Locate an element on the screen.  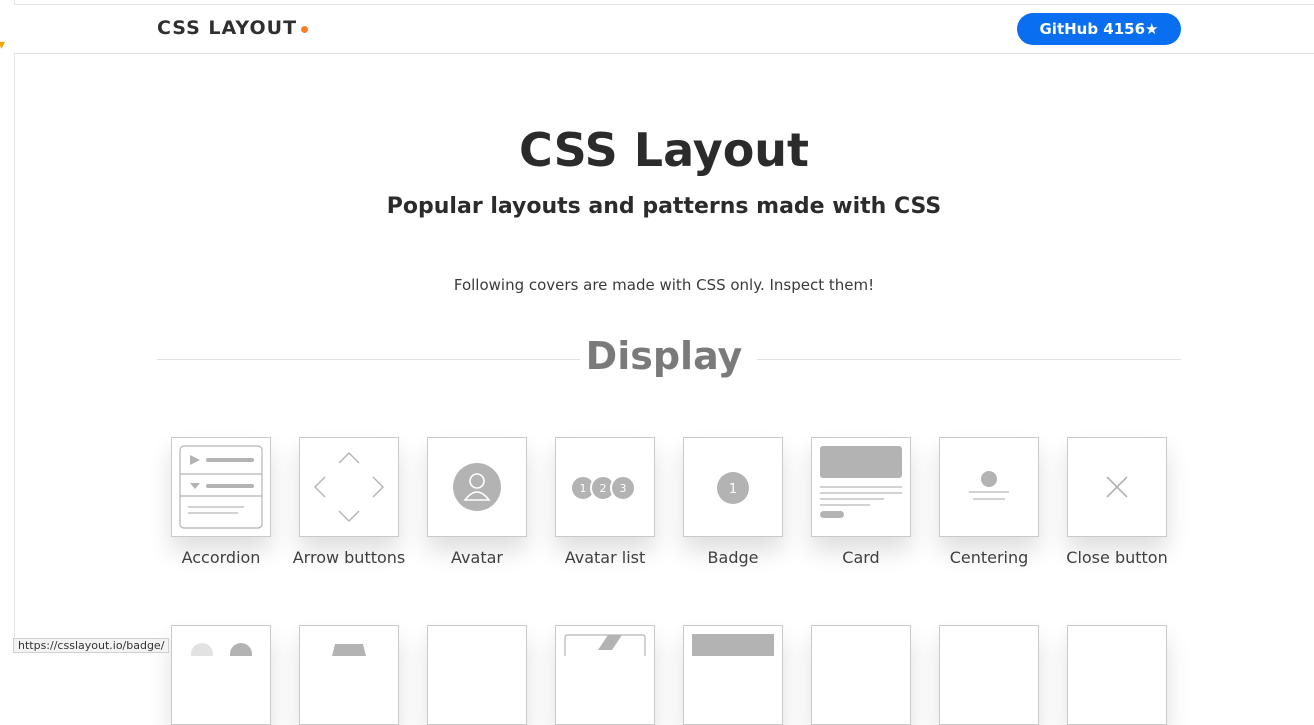
shape-icon is located at coordinates (349, 650).